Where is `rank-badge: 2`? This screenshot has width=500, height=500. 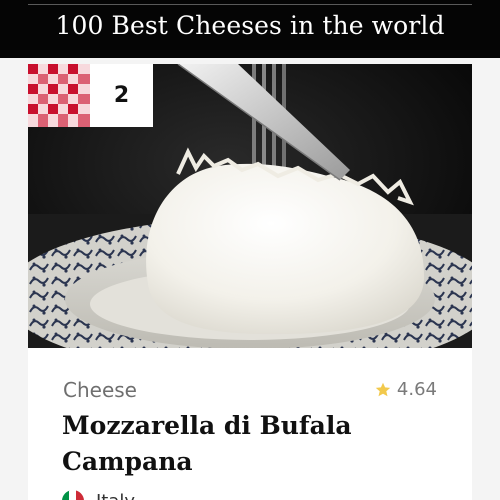
rank-badge: 2 is located at coordinates (90, 95).